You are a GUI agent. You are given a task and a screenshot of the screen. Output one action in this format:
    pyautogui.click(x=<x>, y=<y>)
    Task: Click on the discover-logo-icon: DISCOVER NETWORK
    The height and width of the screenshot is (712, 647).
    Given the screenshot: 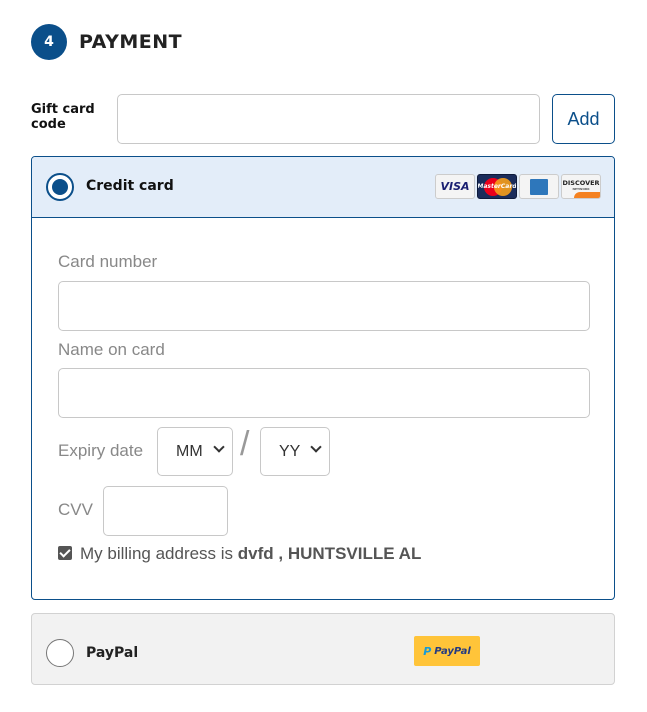 What is the action you would take?
    pyautogui.click(x=581, y=186)
    